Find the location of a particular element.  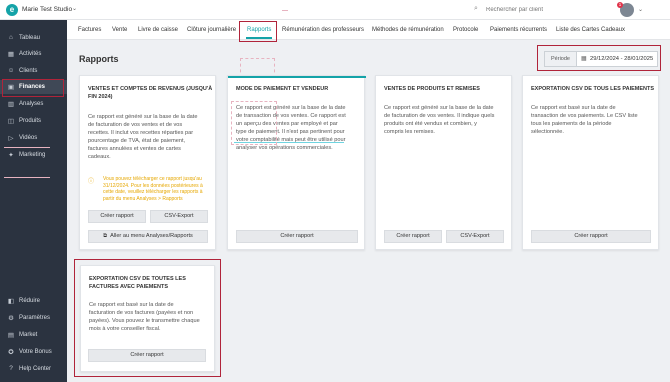

box-icon: ◫ is located at coordinates (11, 121).